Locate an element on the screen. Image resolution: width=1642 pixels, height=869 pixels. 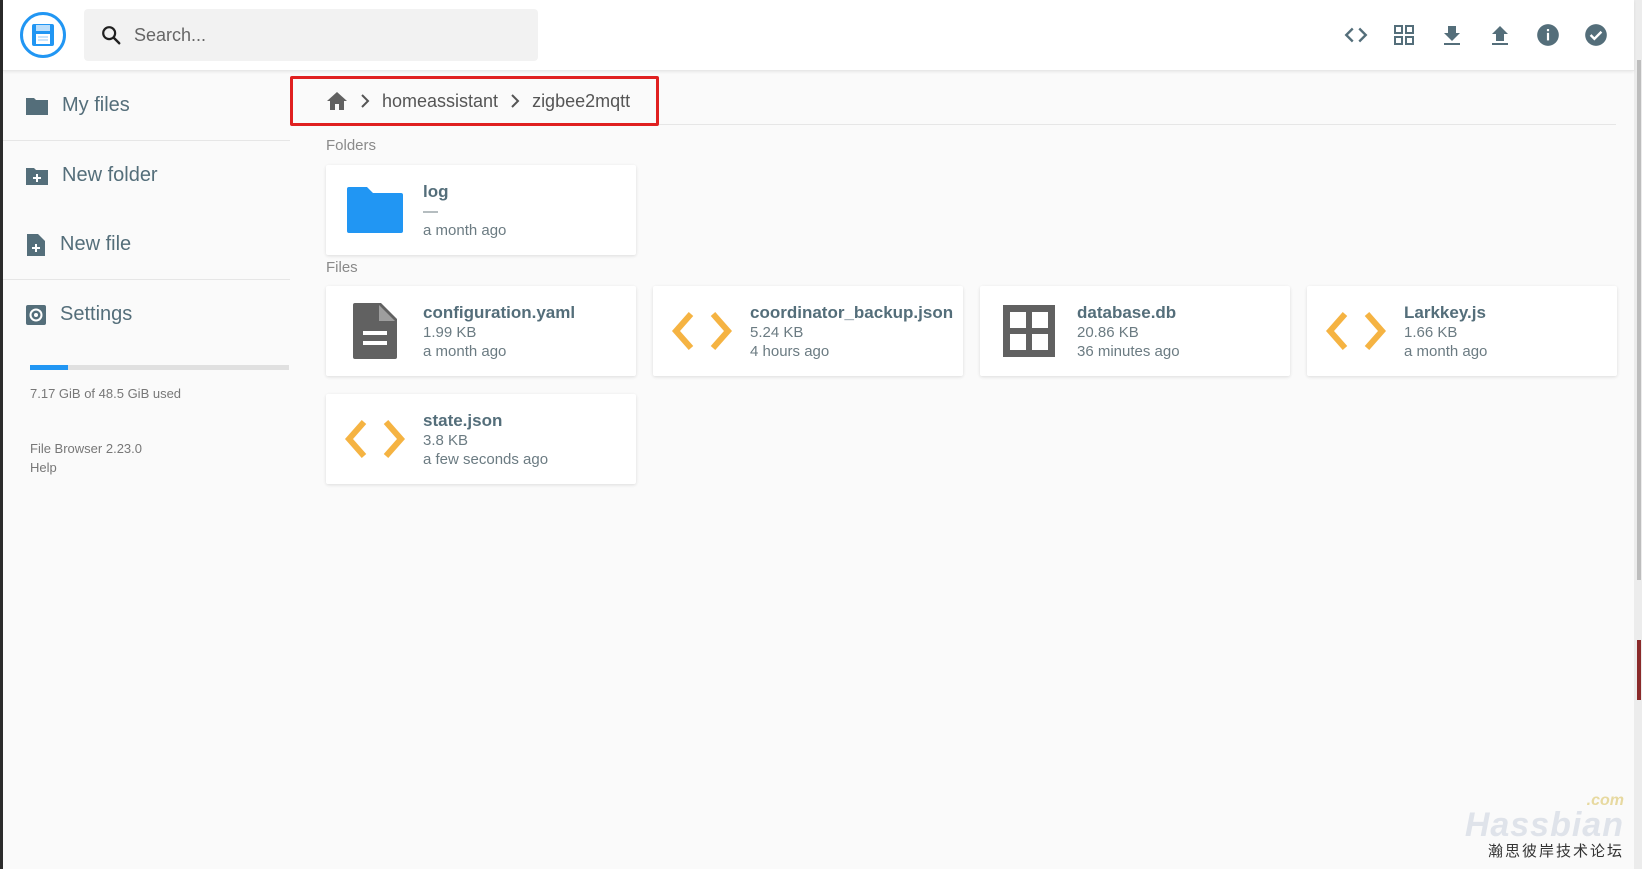
item-size: 5.24 KB is located at coordinates (777, 332).